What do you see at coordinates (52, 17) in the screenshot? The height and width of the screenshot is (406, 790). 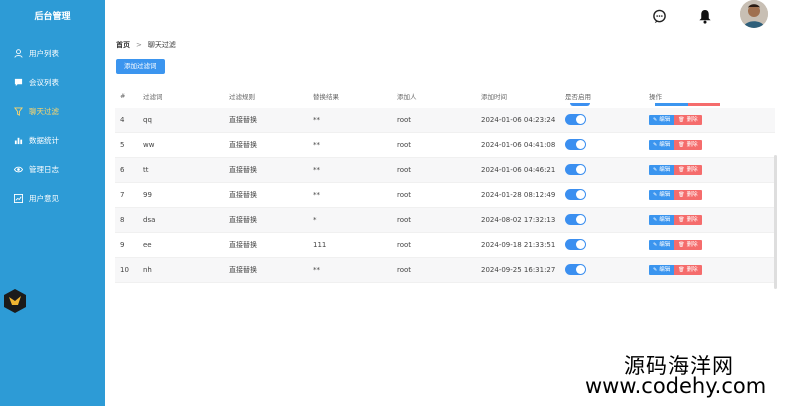 I see `sidebar-title: 后台管理` at bounding box center [52, 17].